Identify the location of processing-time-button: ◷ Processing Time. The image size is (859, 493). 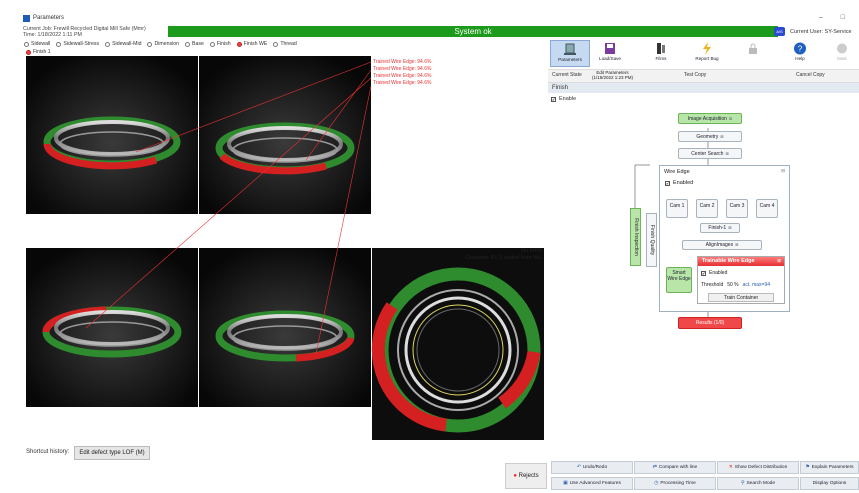
(675, 483).